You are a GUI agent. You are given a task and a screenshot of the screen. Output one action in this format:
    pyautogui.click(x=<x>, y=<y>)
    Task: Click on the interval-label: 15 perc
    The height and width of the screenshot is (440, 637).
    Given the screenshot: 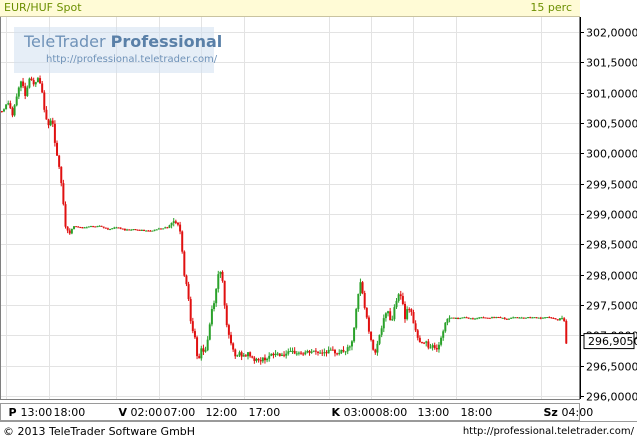 What is the action you would take?
    pyautogui.click(x=551, y=7)
    